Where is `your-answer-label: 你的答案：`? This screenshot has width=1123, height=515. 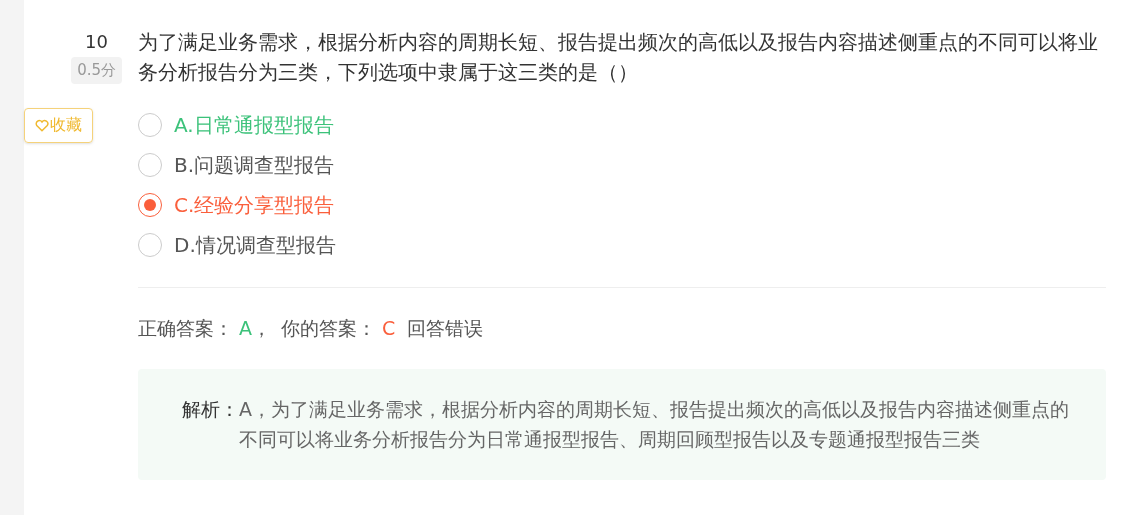 your-answer-label: 你的答案： is located at coordinates (328, 328).